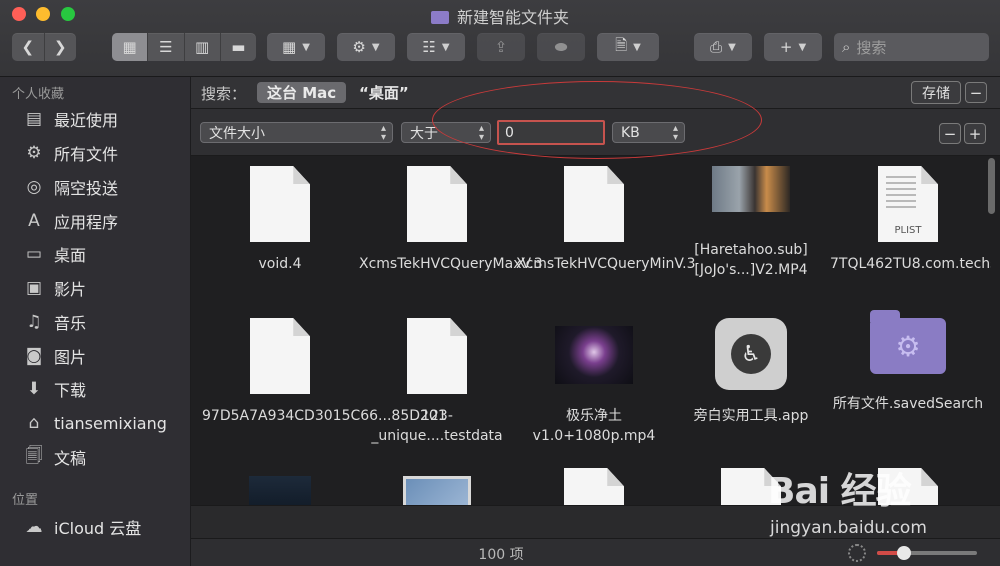 The image size is (1000, 566). Describe the element at coordinates (648, 132) in the screenshot. I see `unit-select: KB ▴ ▾` at that location.